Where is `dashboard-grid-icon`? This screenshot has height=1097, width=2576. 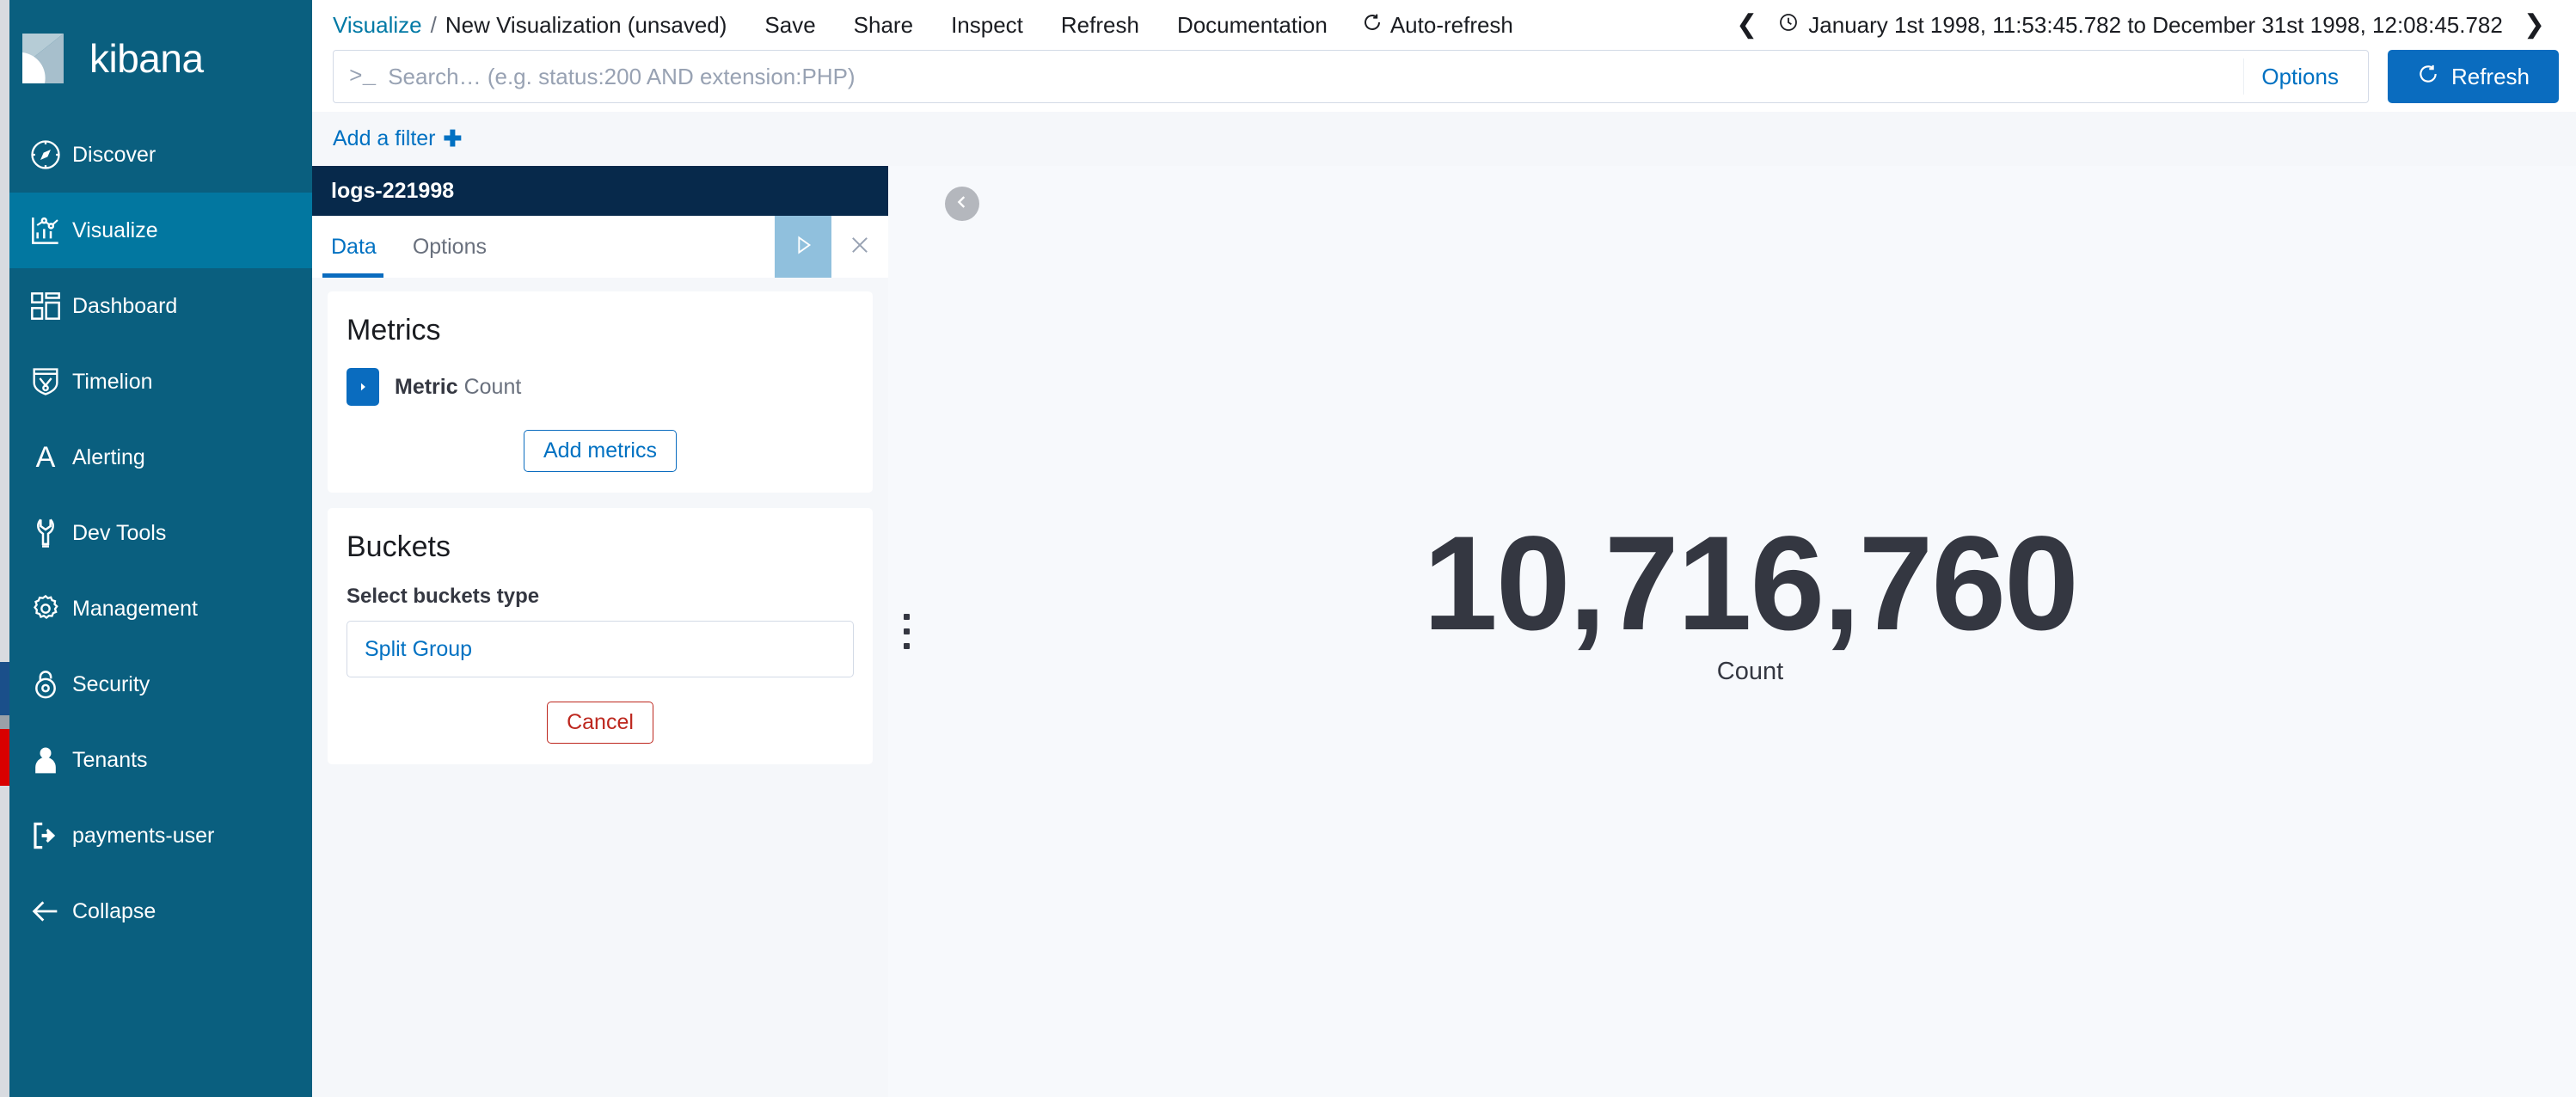
dashboard-grid-icon is located at coordinates (45, 306).